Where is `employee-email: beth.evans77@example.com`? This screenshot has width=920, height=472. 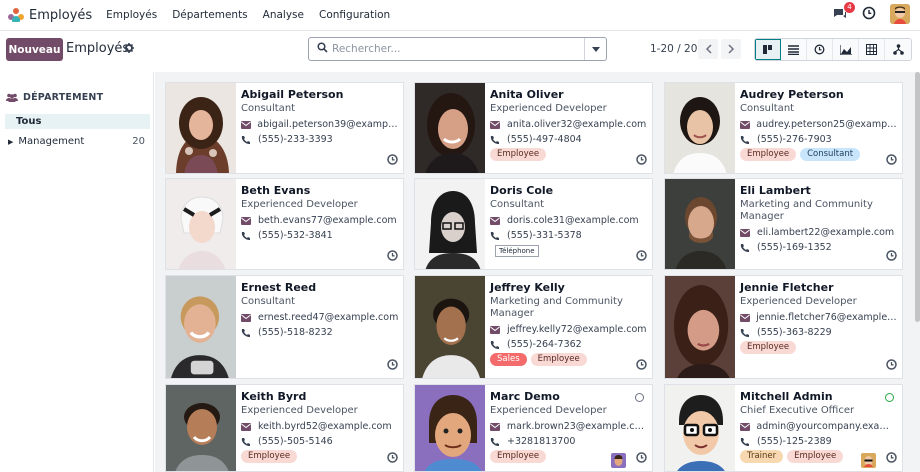
employee-email: beth.evans77@example.com is located at coordinates (327, 220).